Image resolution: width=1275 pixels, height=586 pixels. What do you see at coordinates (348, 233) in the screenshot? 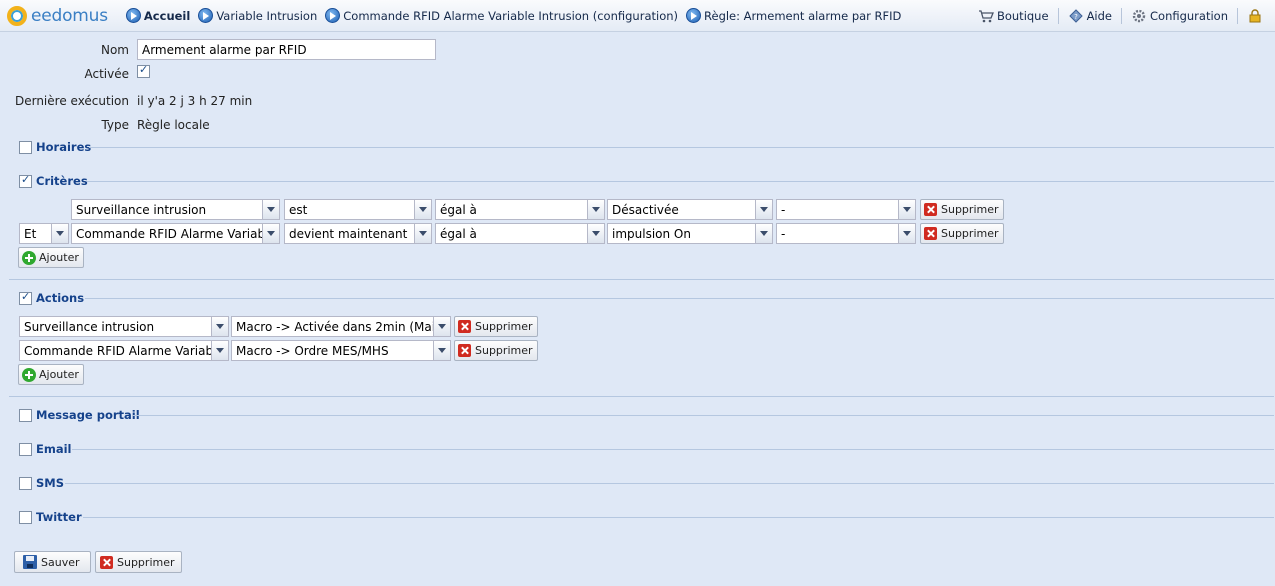
I see `combo-value: devient maintenant` at bounding box center [348, 233].